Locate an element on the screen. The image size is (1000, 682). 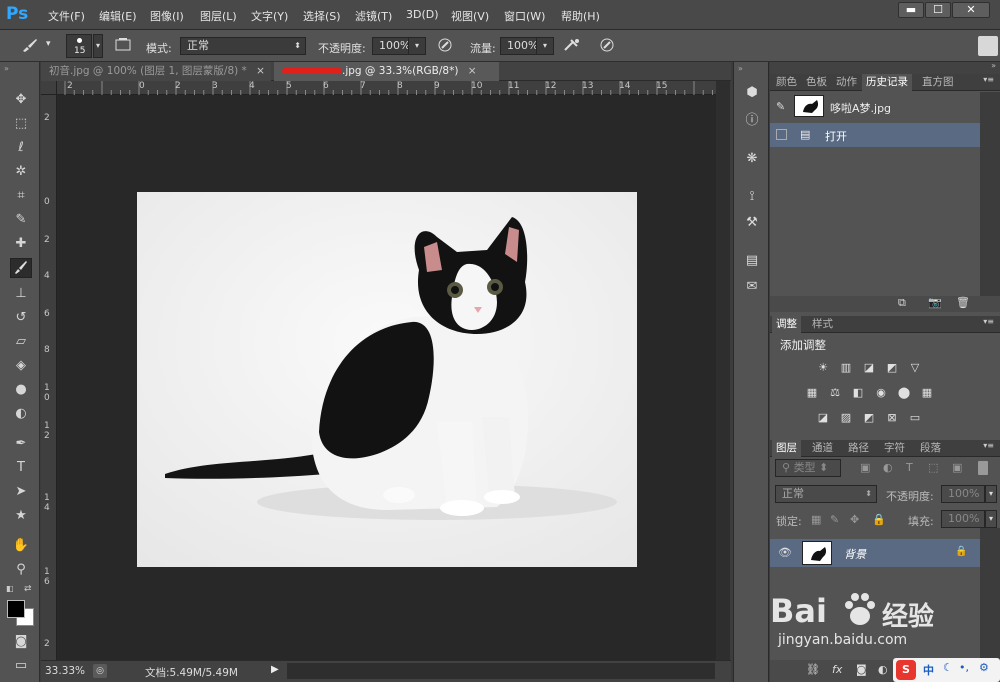
new-document-icon: ⧉ is located at coordinates (902, 303).